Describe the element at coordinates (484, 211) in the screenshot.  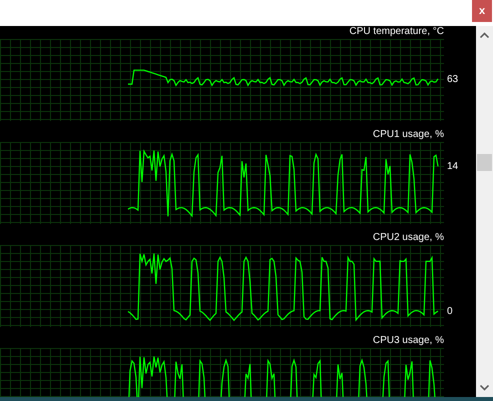
I see `scrollbar` at that location.